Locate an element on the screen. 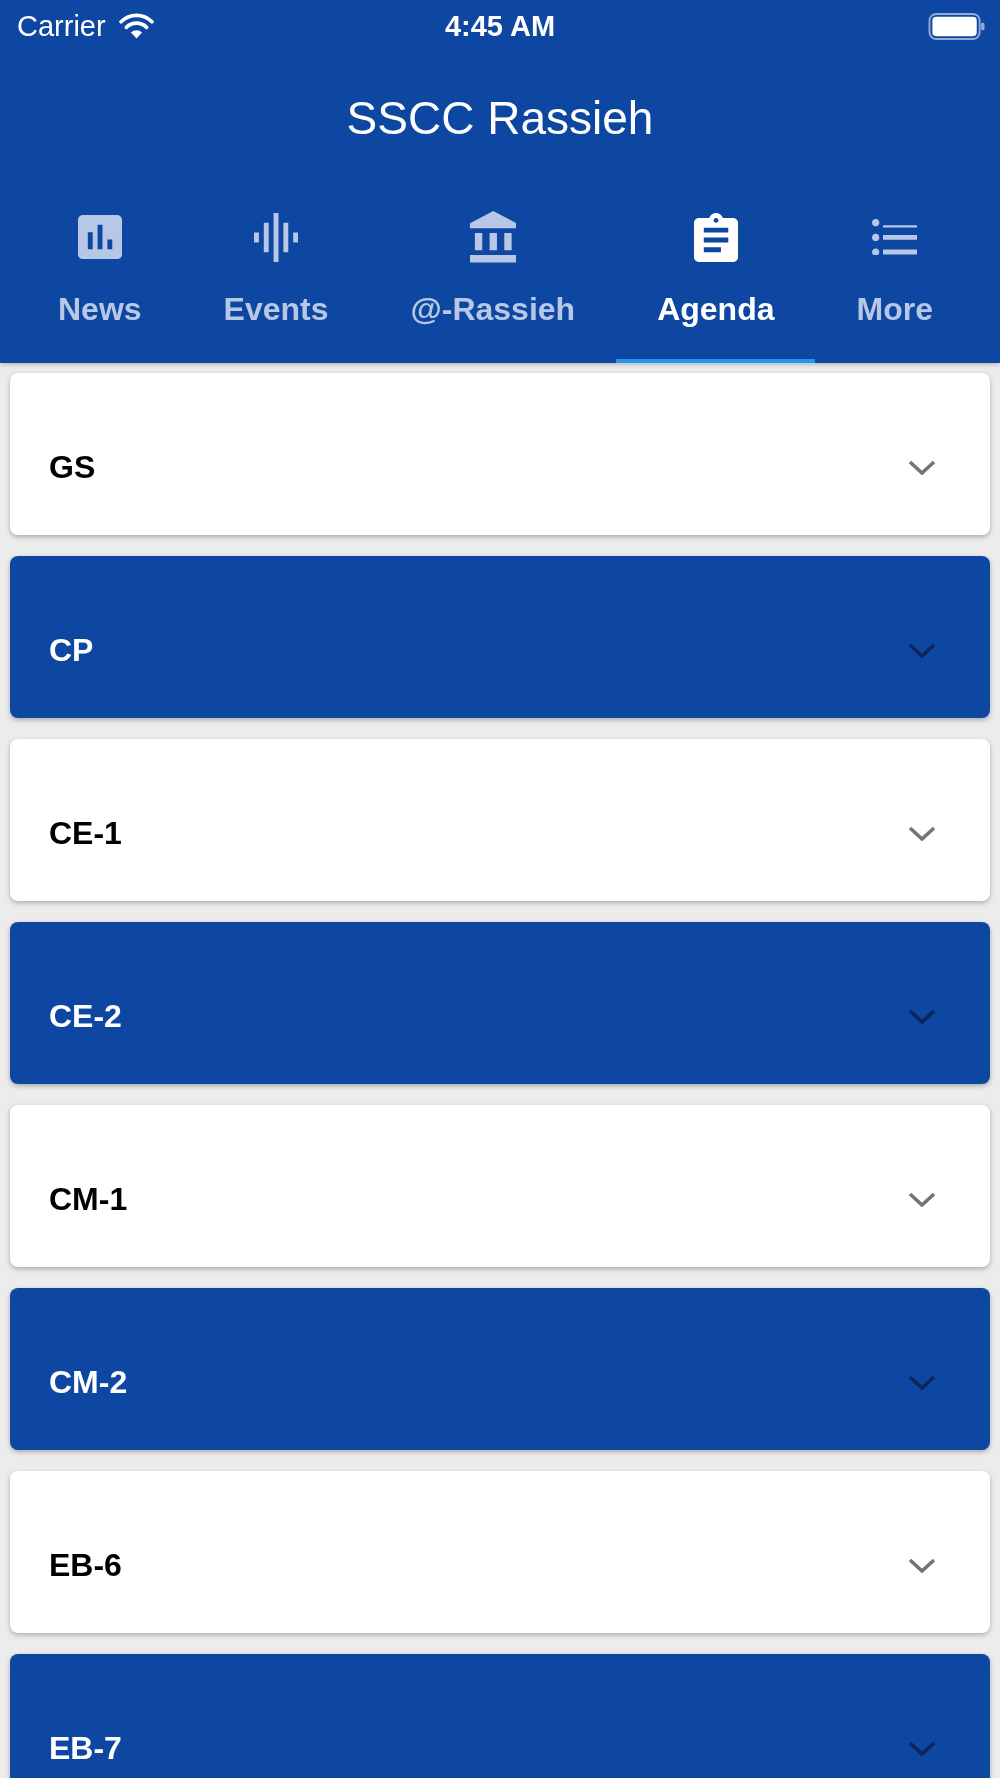  app-title: SSCC Rassieh is located at coordinates (500, 118).